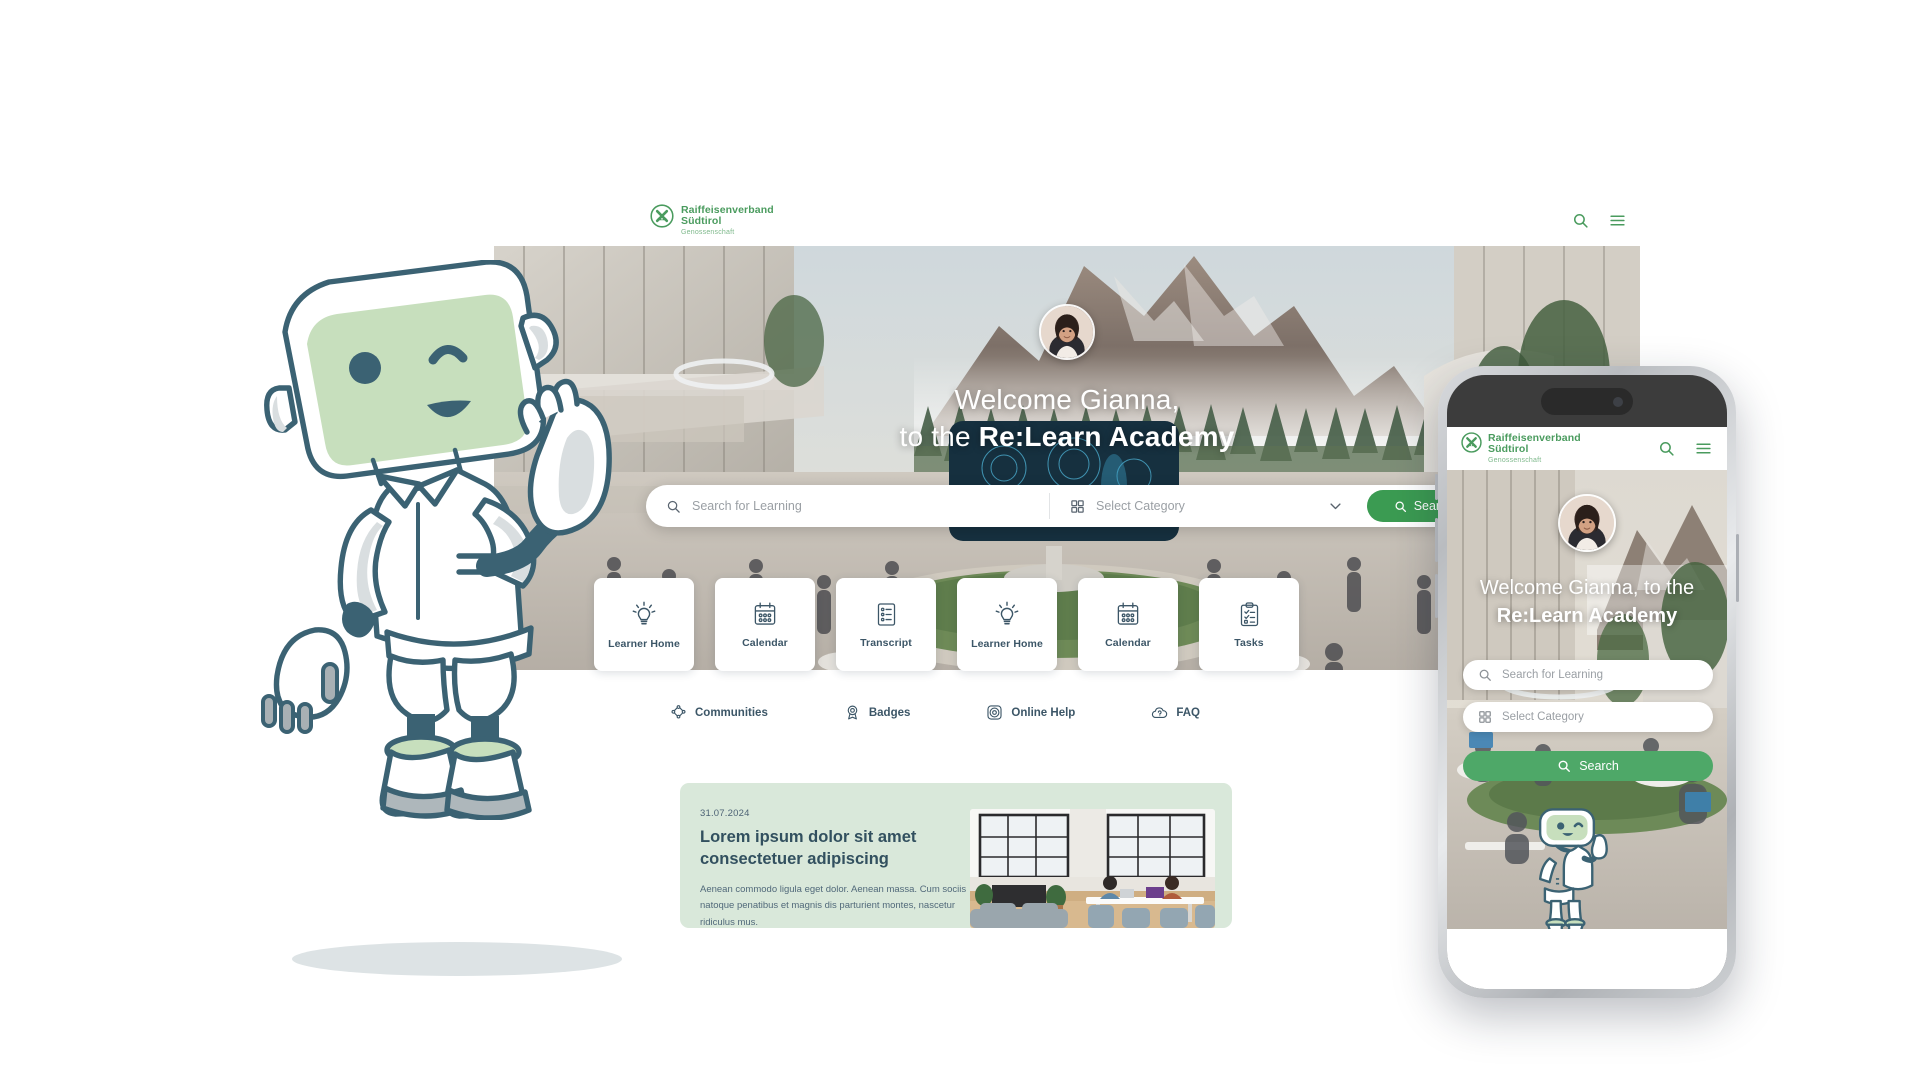  I want to click on mobile-search-button-label: Search, so click(1599, 766).